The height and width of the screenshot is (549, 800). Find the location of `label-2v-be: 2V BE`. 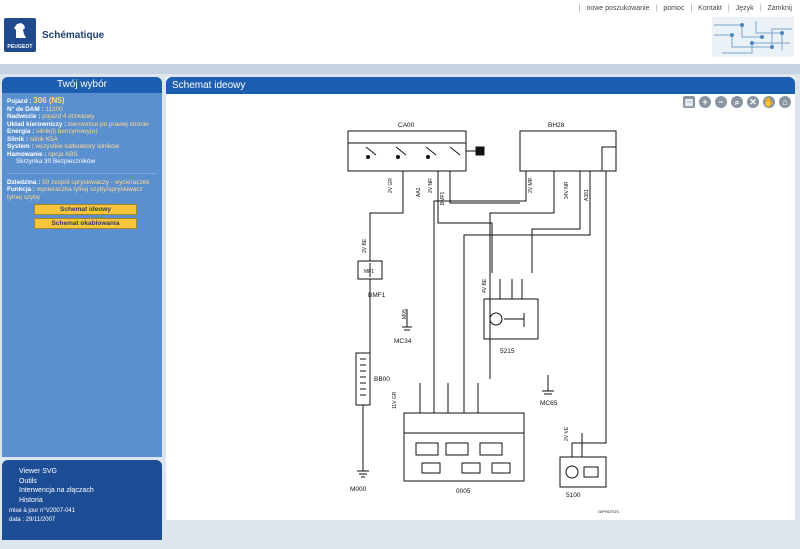

label-2v-be: 2V BE is located at coordinates (365, 245).